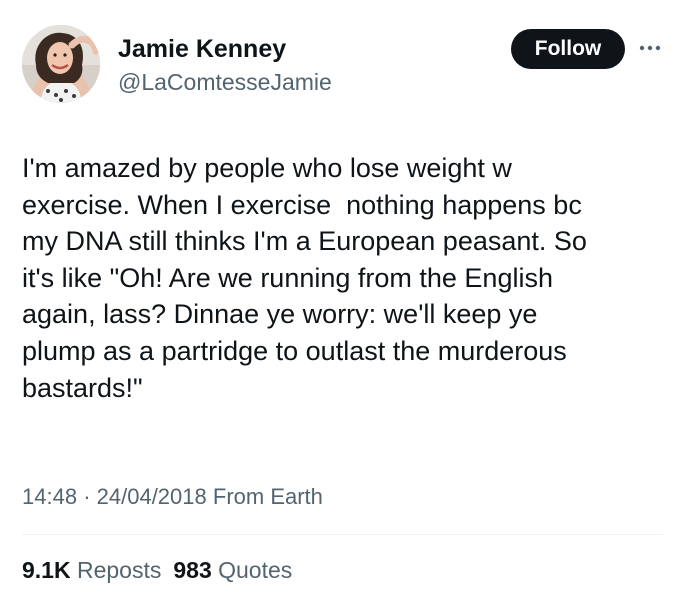 The image size is (685, 600). Describe the element at coordinates (202, 49) in the screenshot. I see `author-display-name: Jamie Kenney` at that location.